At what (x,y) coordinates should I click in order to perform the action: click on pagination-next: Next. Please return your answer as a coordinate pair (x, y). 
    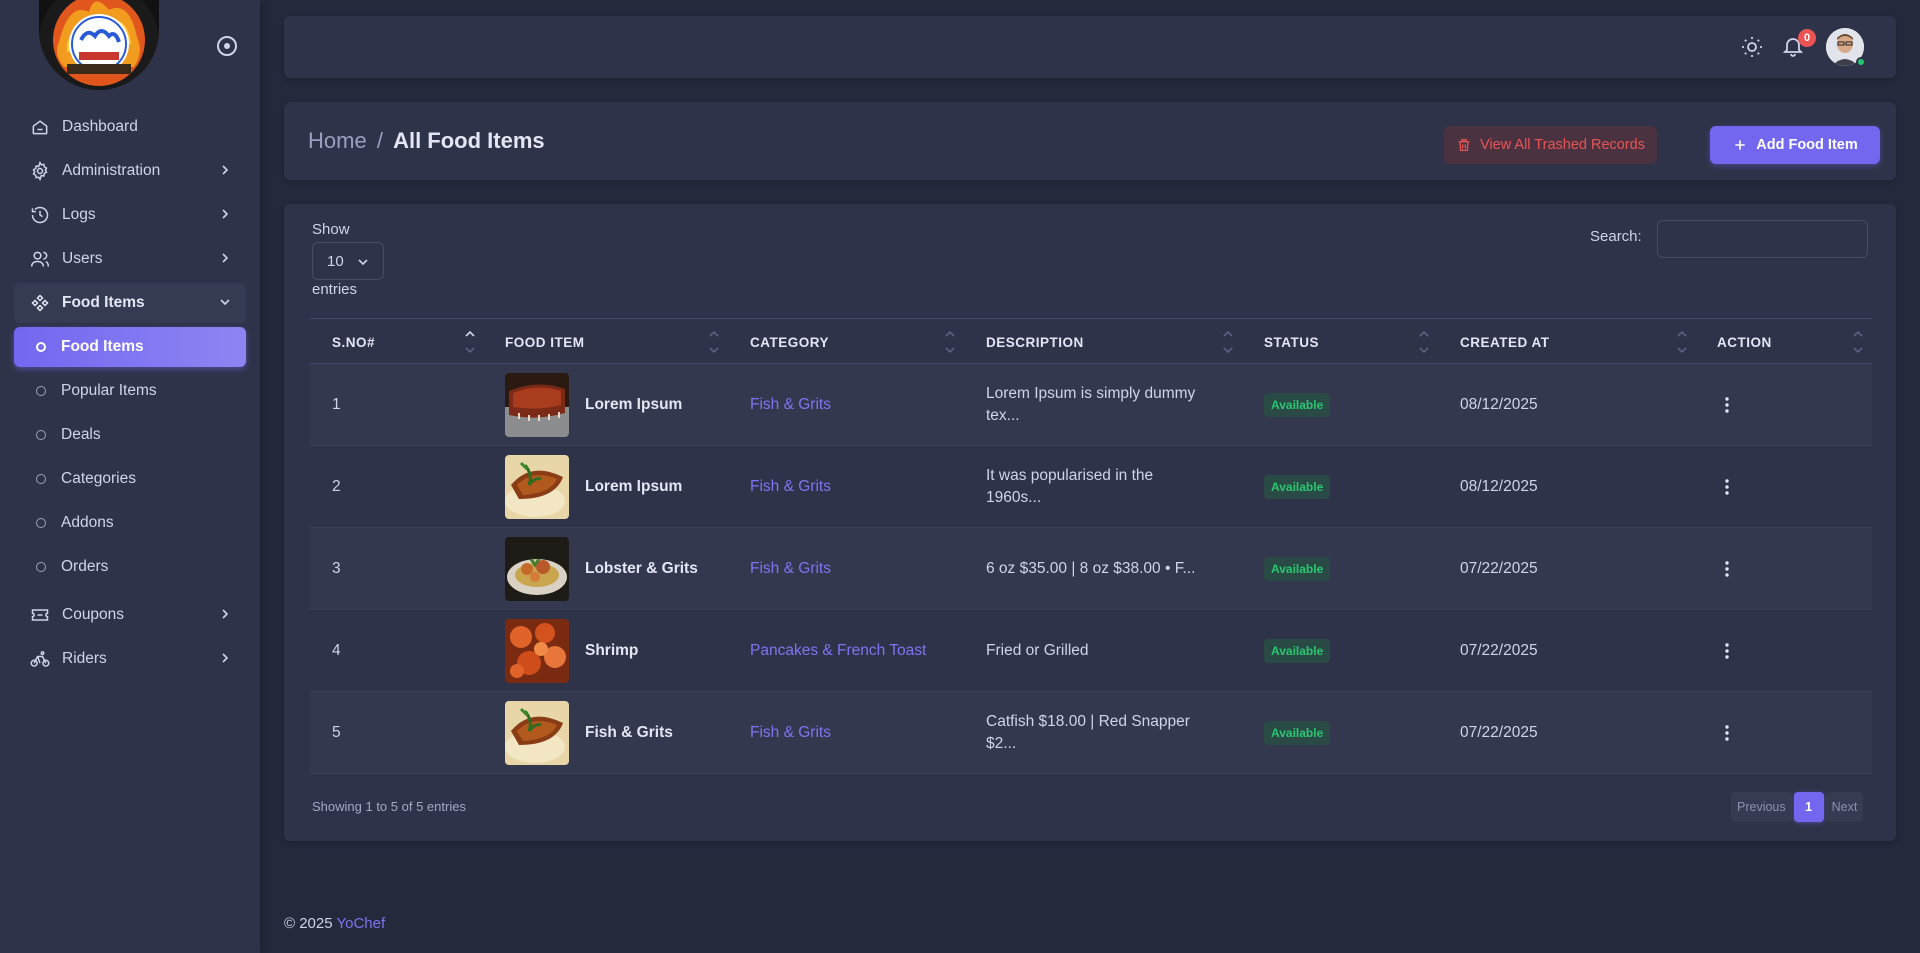
    Looking at the image, I should click on (1844, 807).